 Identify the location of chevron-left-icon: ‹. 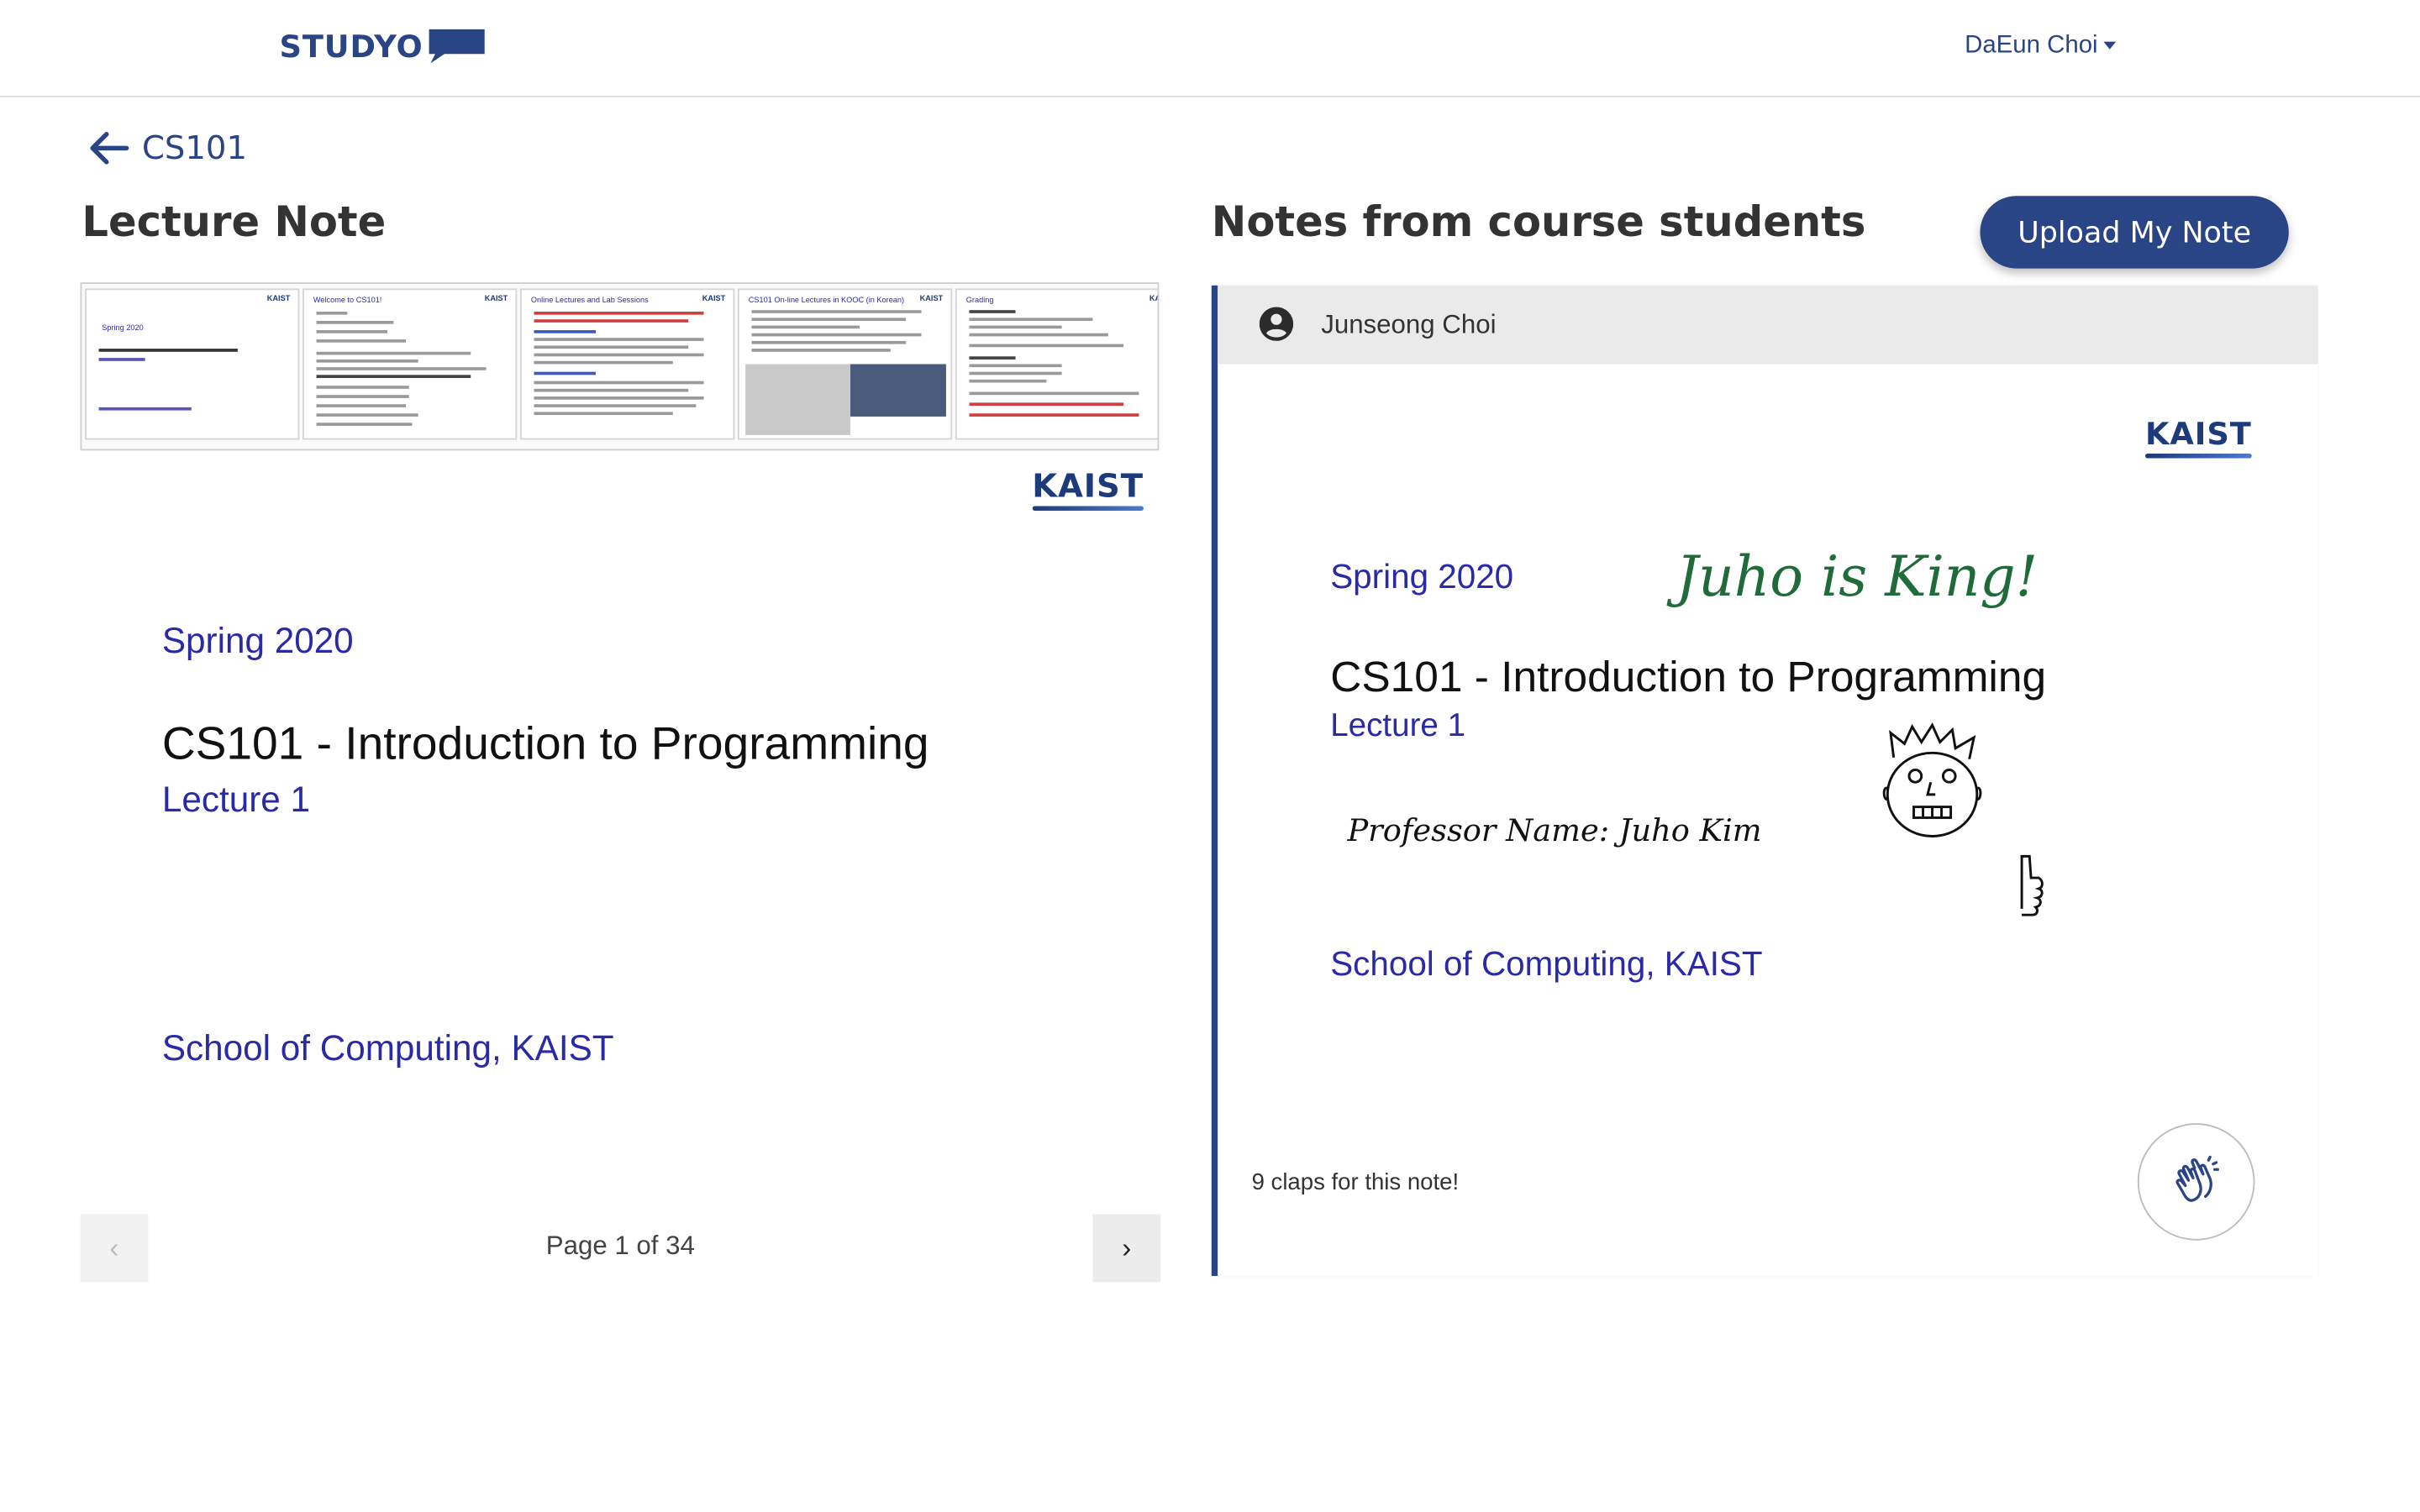
(114, 1247).